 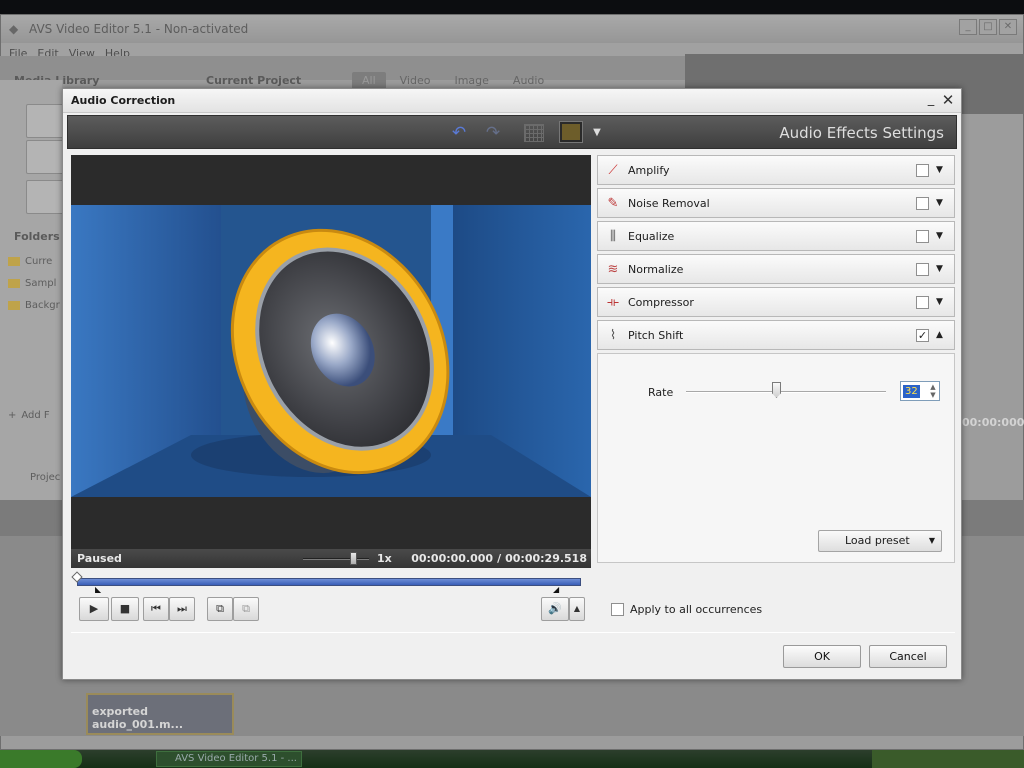 What do you see at coordinates (41, 759) in the screenshot?
I see `start-button` at bounding box center [41, 759].